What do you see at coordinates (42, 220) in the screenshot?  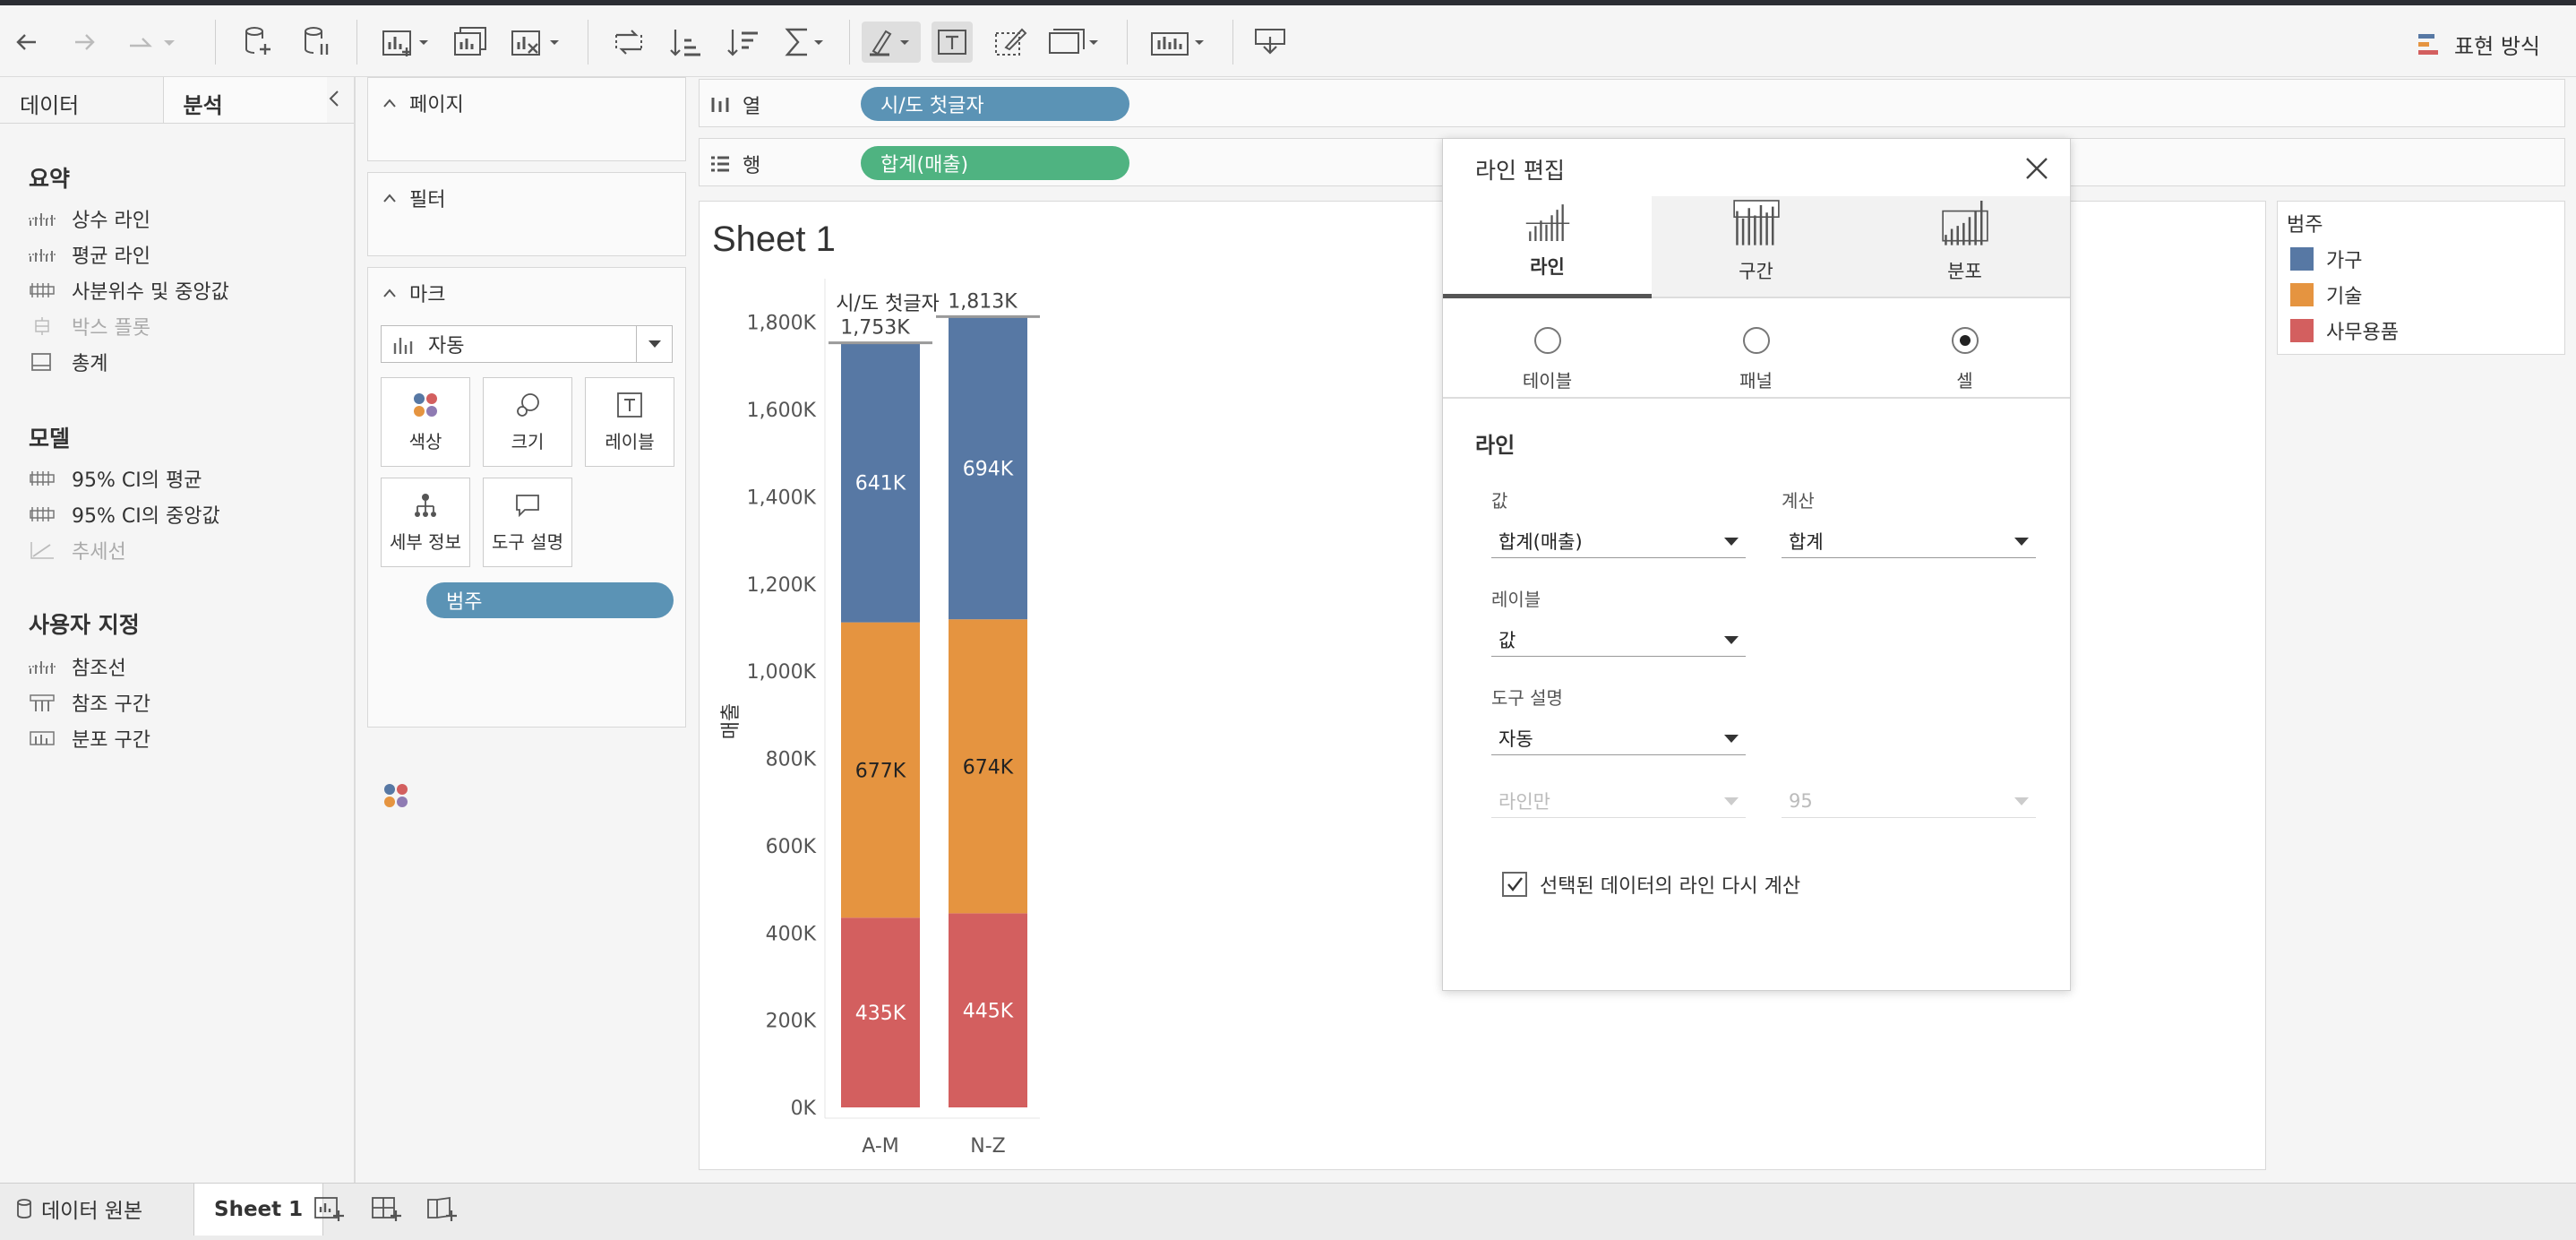 I see `reference-line-icon` at bounding box center [42, 220].